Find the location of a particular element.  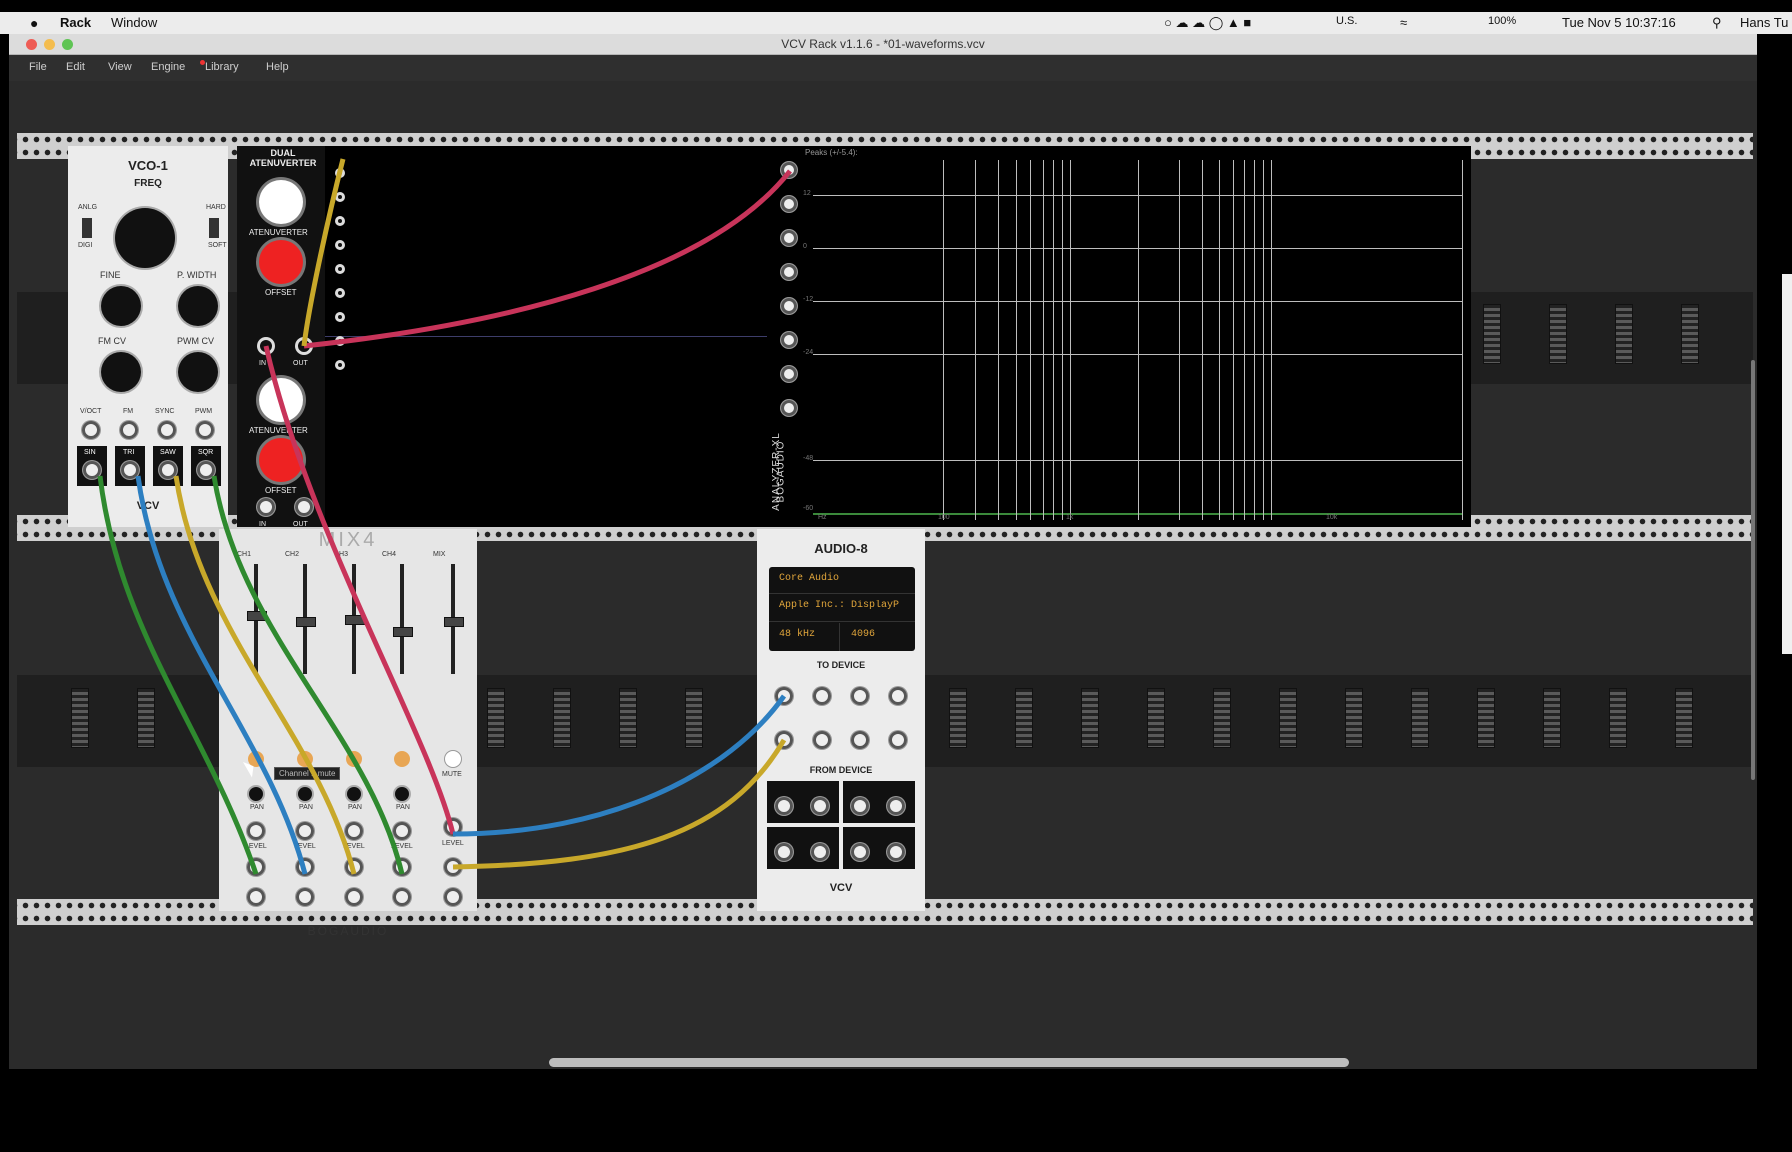

user-menu: Hans Tu is located at coordinates (1764, 22).